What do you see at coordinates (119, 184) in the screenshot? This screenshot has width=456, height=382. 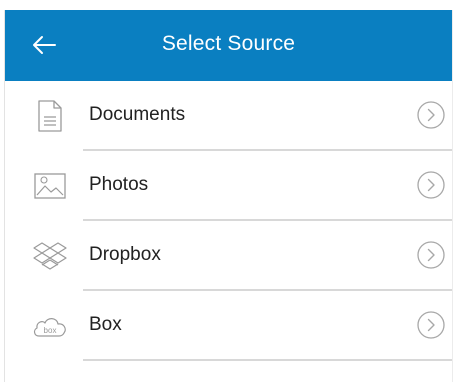 I see `source-label: Photos` at bounding box center [119, 184].